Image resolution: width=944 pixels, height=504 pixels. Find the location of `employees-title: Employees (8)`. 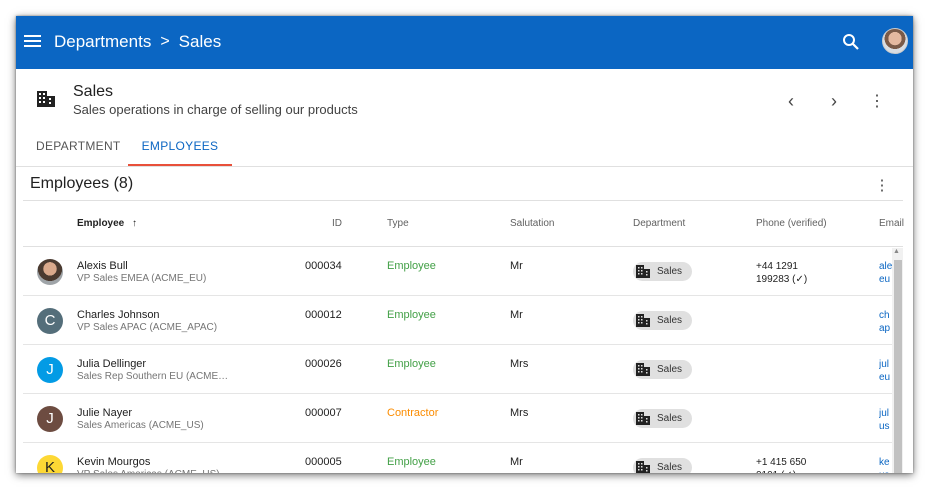

employees-title: Employees (8) is located at coordinates (82, 183).